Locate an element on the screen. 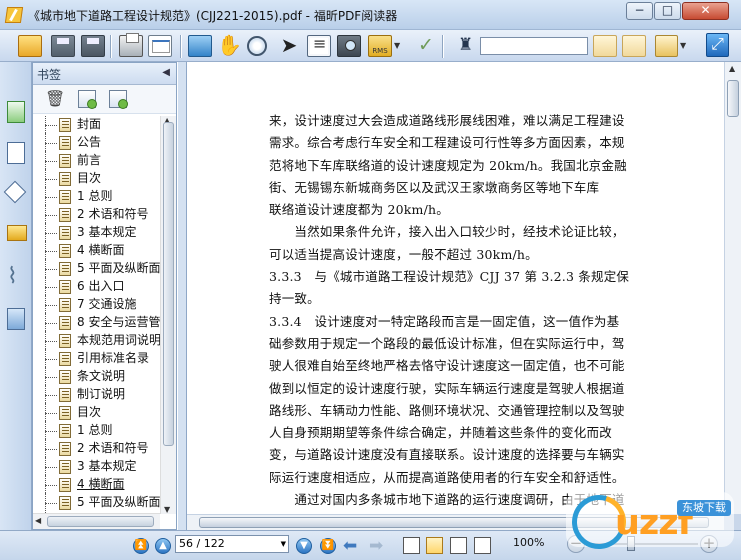 The image size is (741, 560). add-child-bookmark-icon is located at coordinates (118, 99).